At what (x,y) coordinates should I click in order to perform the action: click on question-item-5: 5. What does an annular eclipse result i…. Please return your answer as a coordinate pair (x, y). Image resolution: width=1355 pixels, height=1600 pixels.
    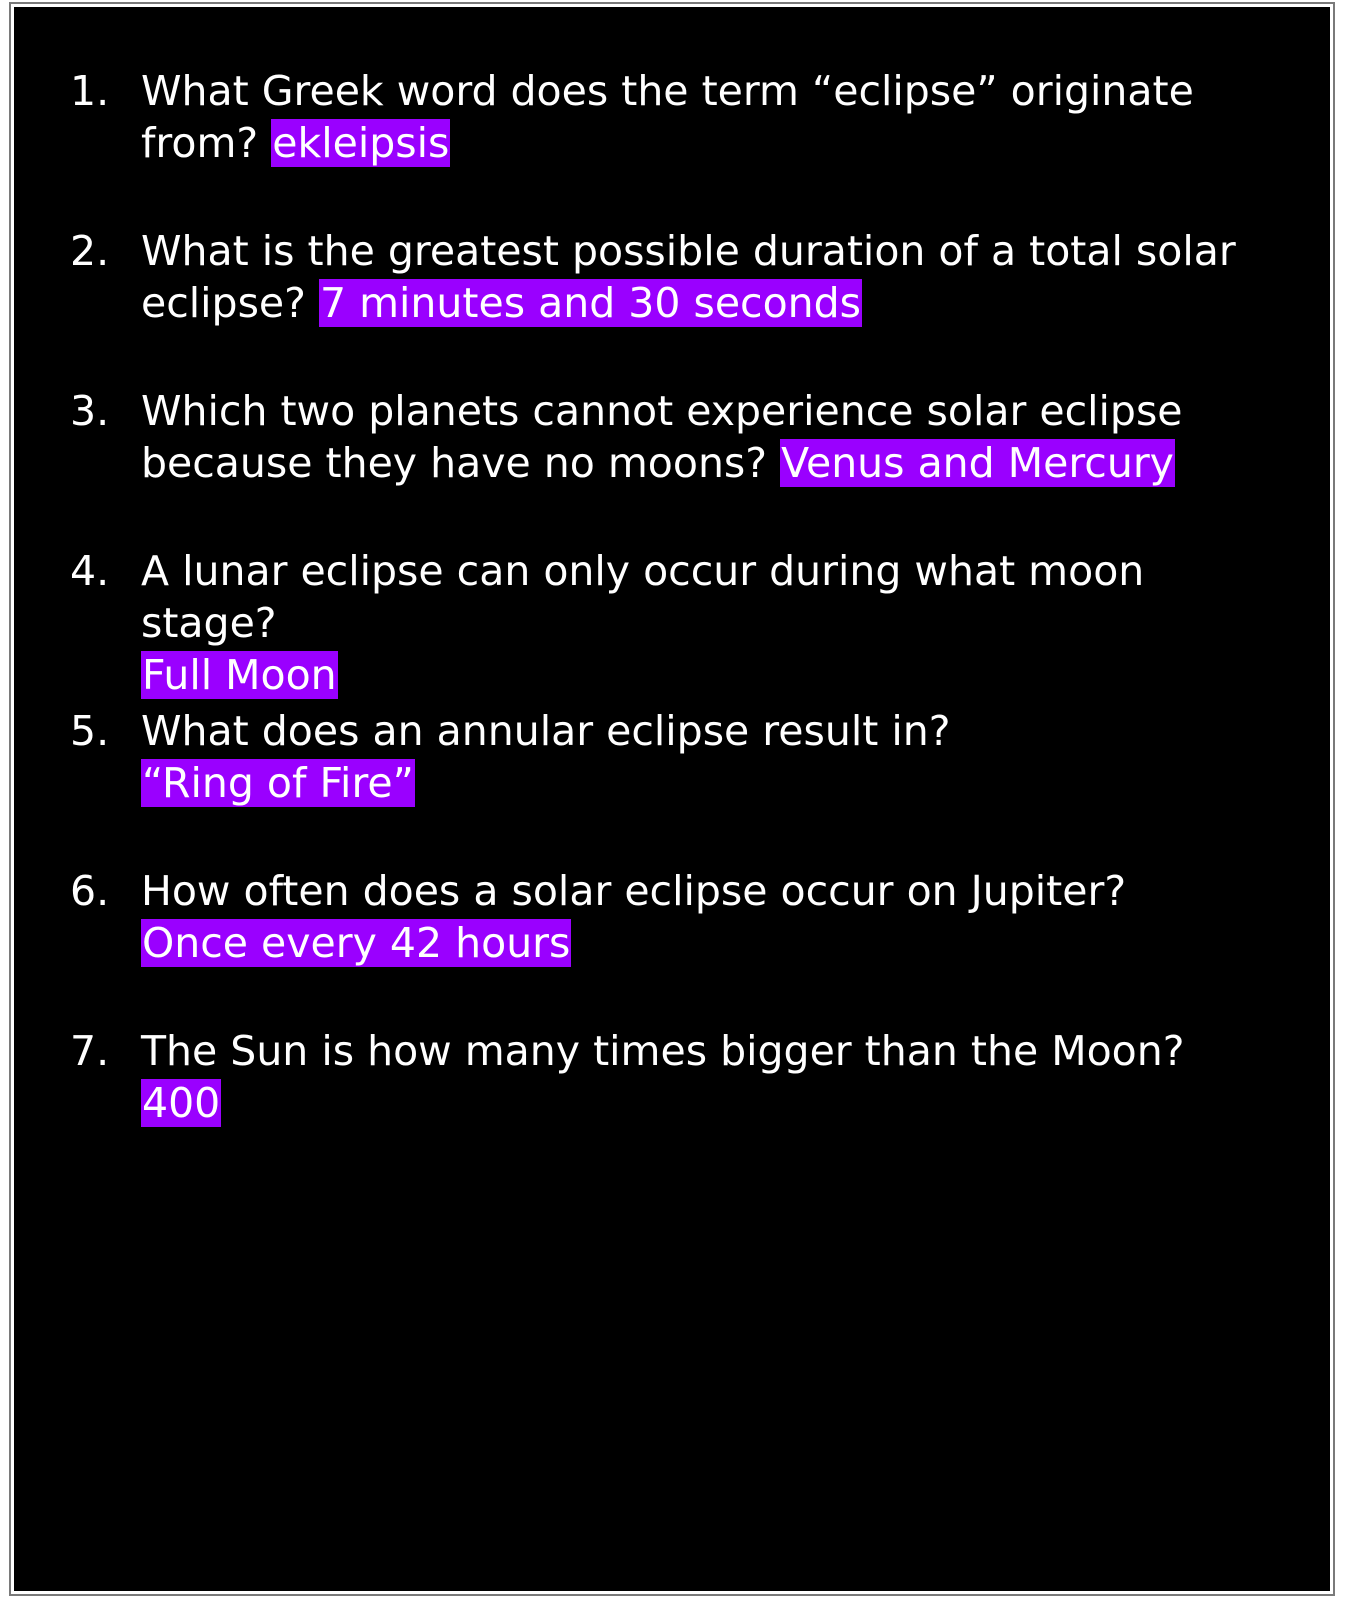
    Looking at the image, I should click on (672, 785).